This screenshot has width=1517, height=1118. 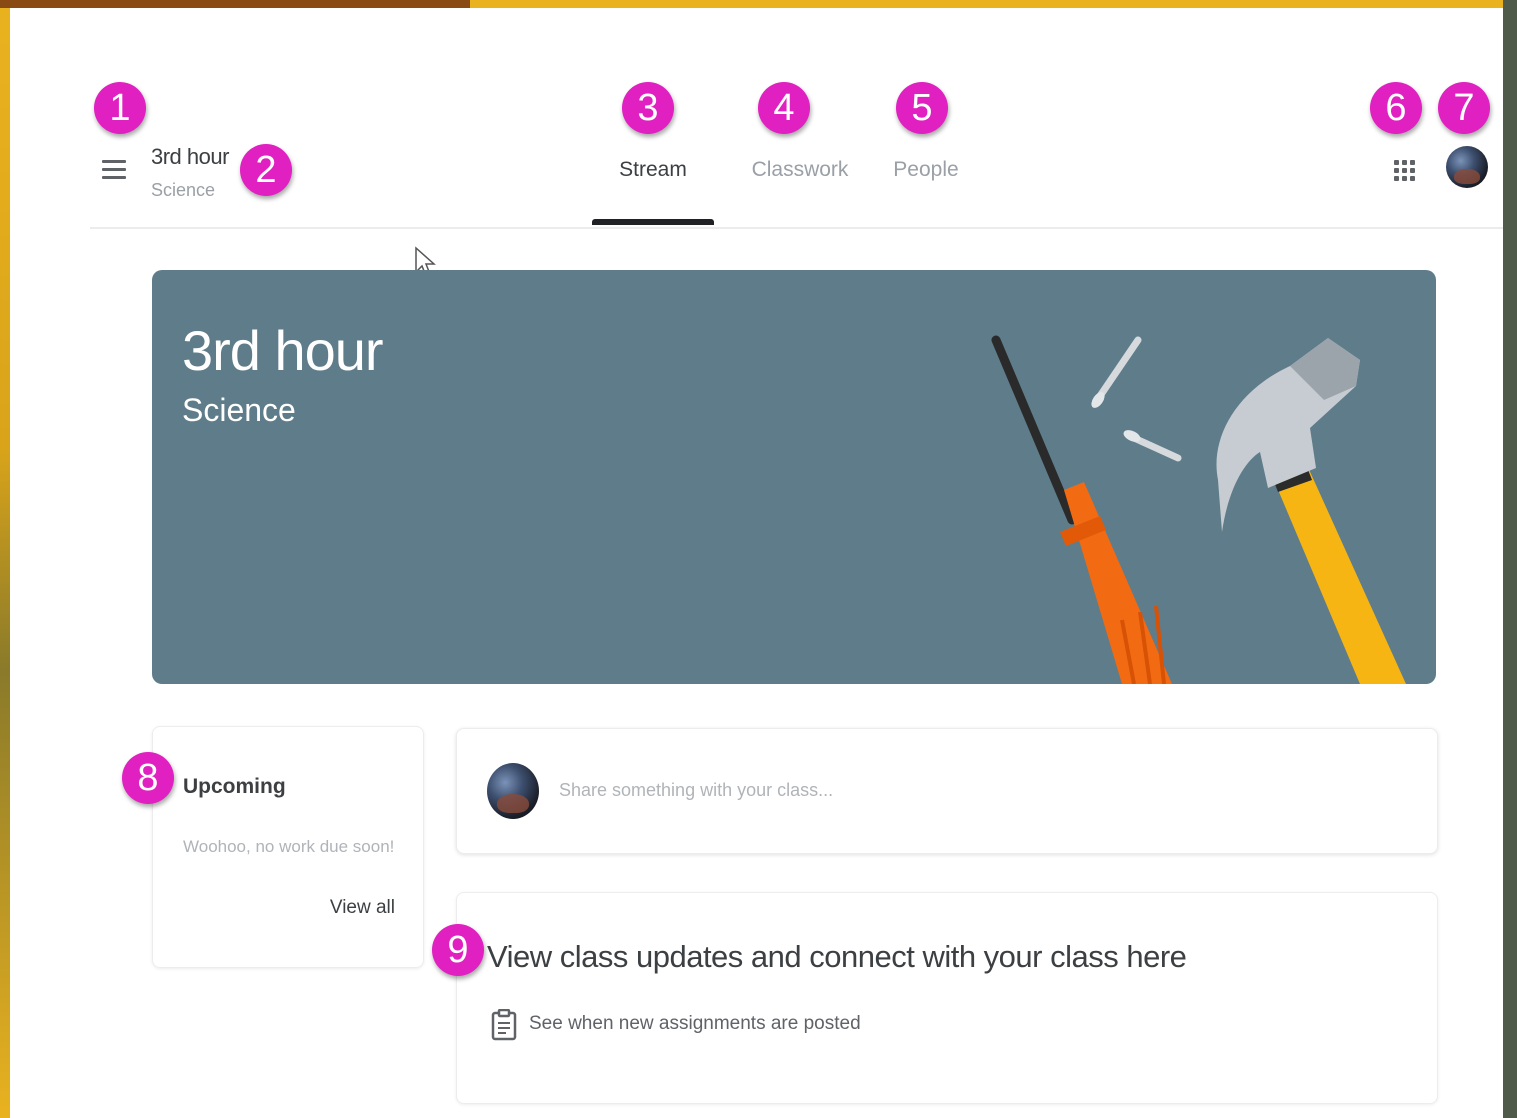 I want to click on callout-6: 6, so click(x=1396, y=108).